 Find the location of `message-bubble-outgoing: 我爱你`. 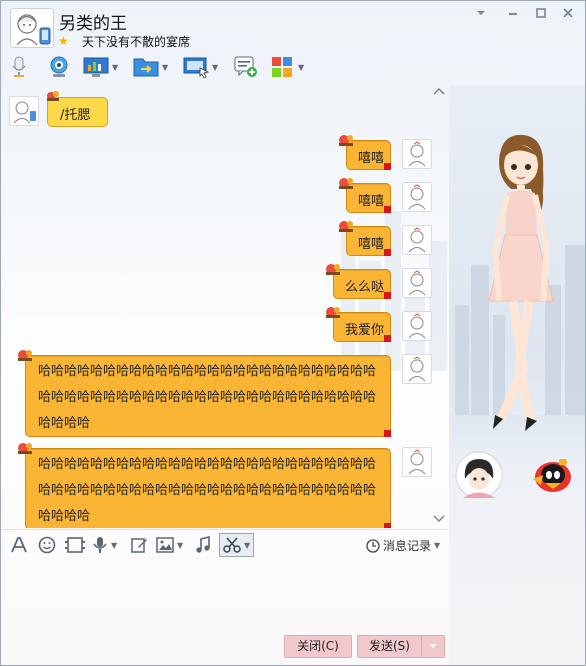

message-bubble-outgoing: 我爱你 is located at coordinates (358, 324).